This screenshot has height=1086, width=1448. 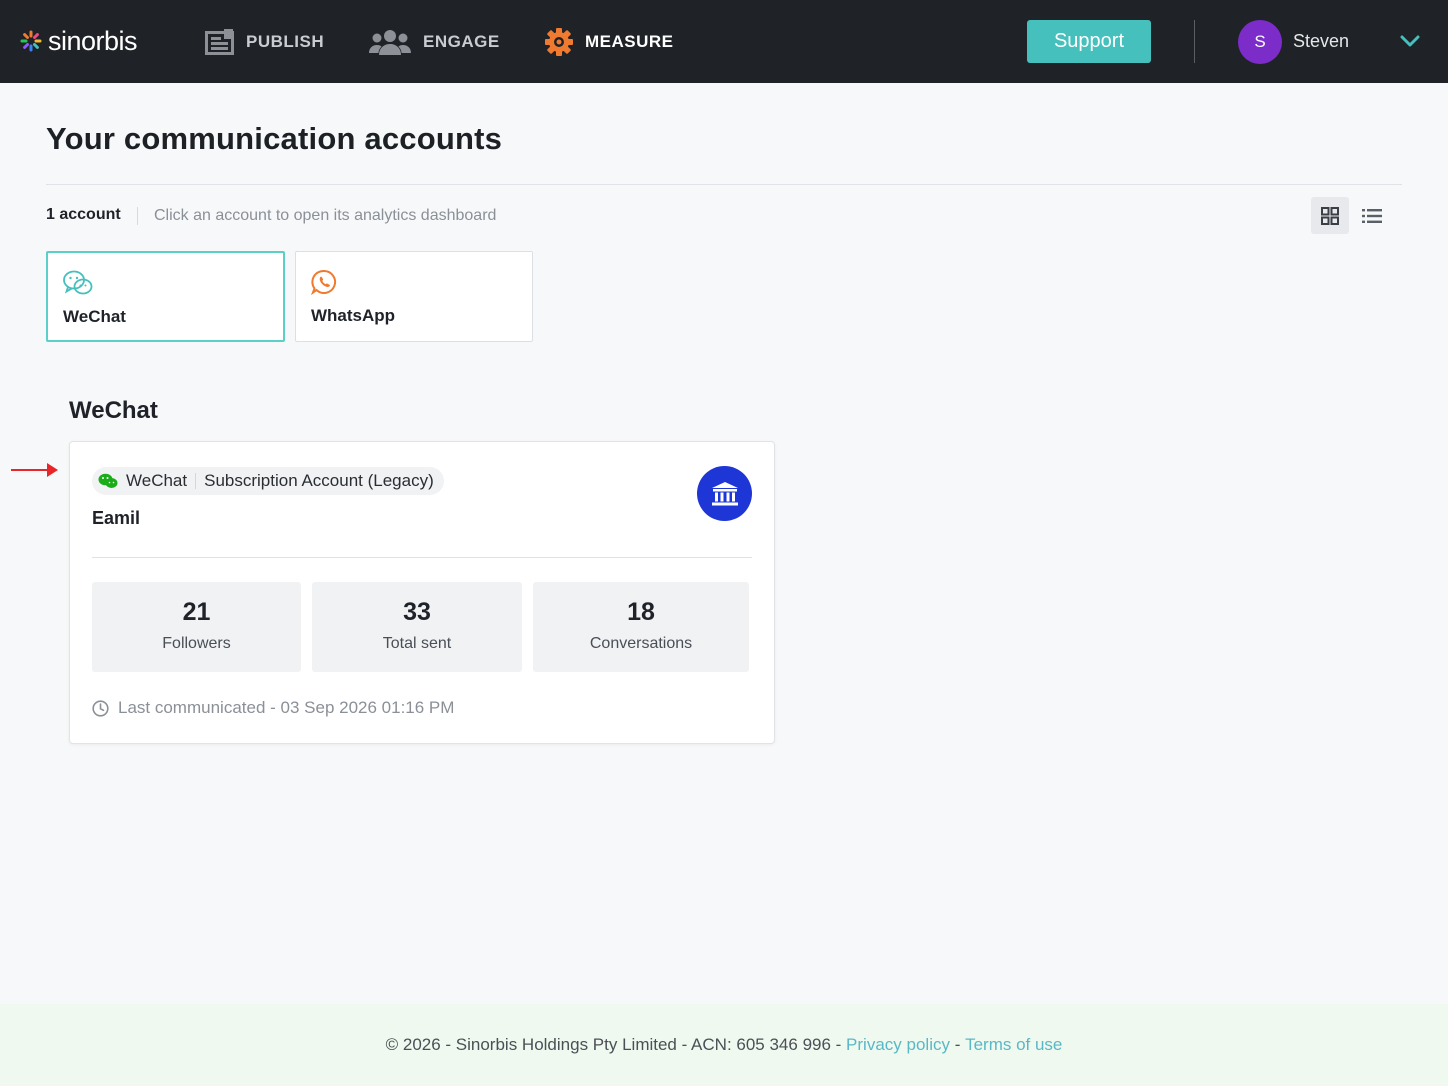 What do you see at coordinates (196, 643) in the screenshot?
I see `stat-label: Followers` at bounding box center [196, 643].